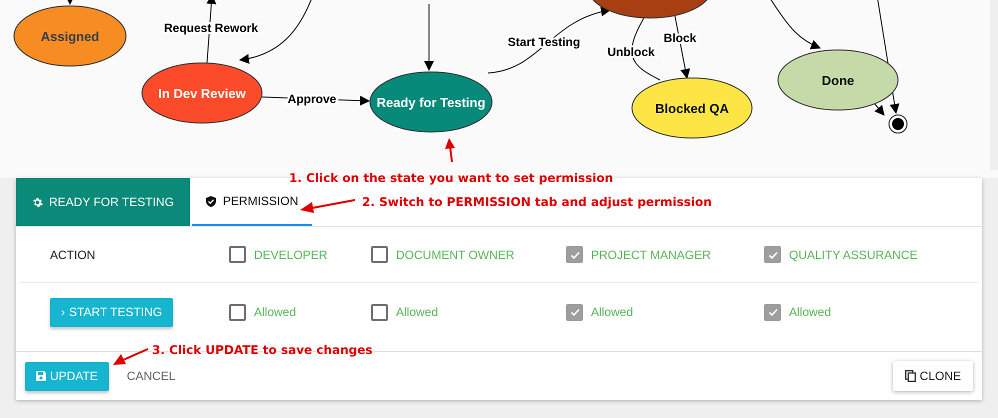  What do you see at coordinates (853, 255) in the screenshot?
I see `role-label: QUALITY ASSURANCE` at bounding box center [853, 255].